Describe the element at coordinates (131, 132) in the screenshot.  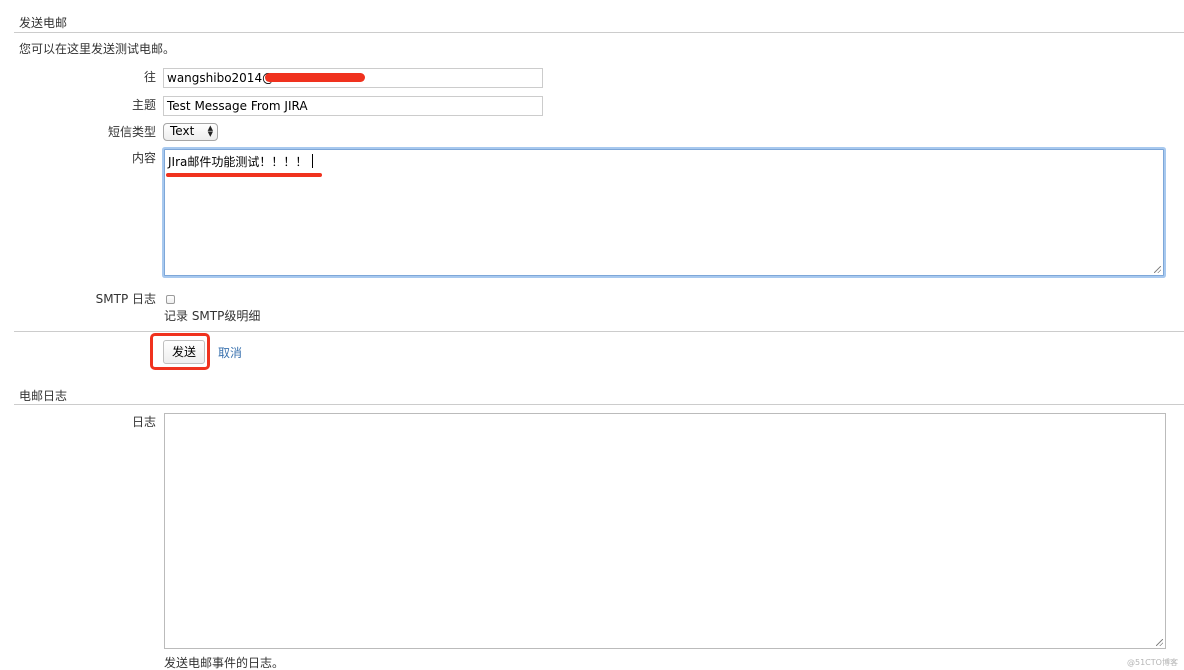
I see `message-type-label: 短信类型` at that location.